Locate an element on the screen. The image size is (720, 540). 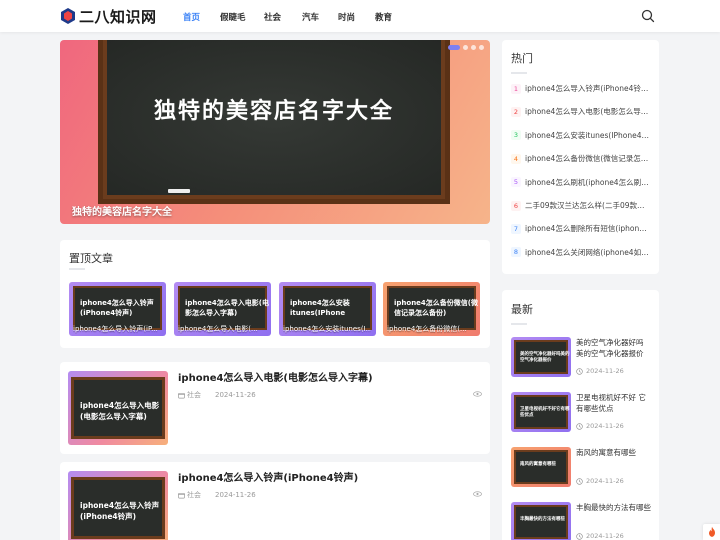
hot-rank-badge: 2 is located at coordinates (516, 111).